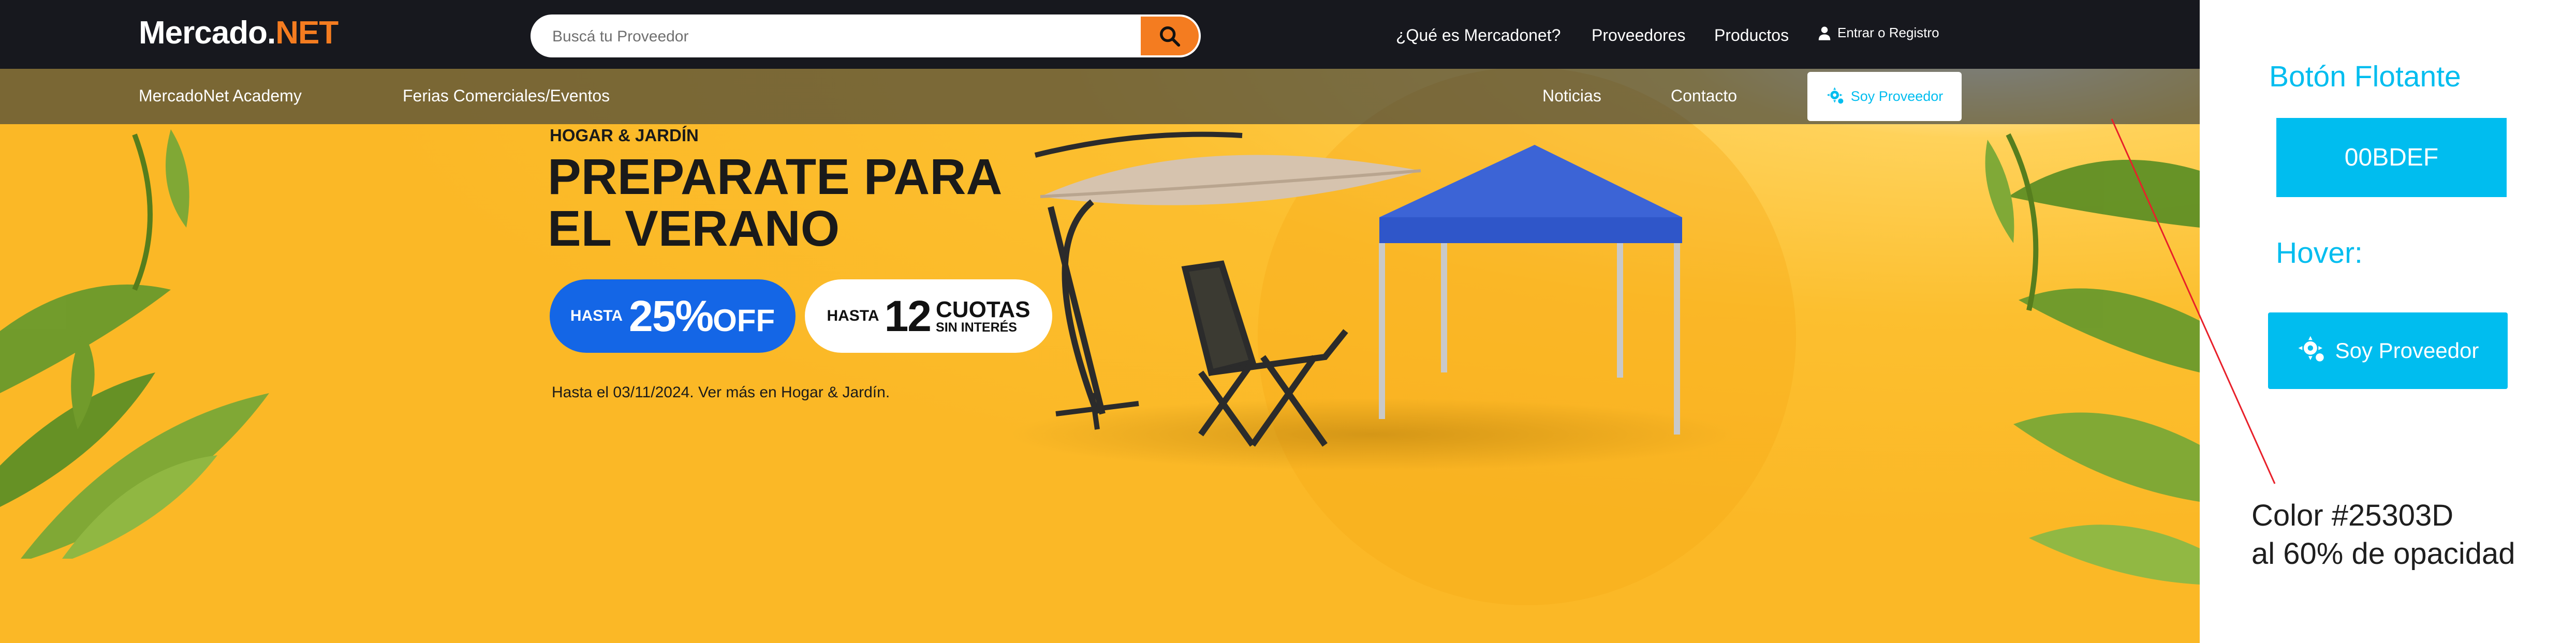  I want to click on search-icon, so click(1171, 36).